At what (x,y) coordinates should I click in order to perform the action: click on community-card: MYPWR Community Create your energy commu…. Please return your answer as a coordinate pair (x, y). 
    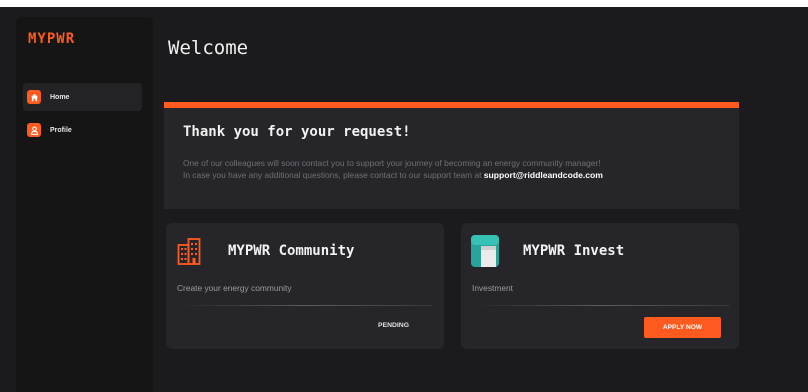
    Looking at the image, I should click on (305, 286).